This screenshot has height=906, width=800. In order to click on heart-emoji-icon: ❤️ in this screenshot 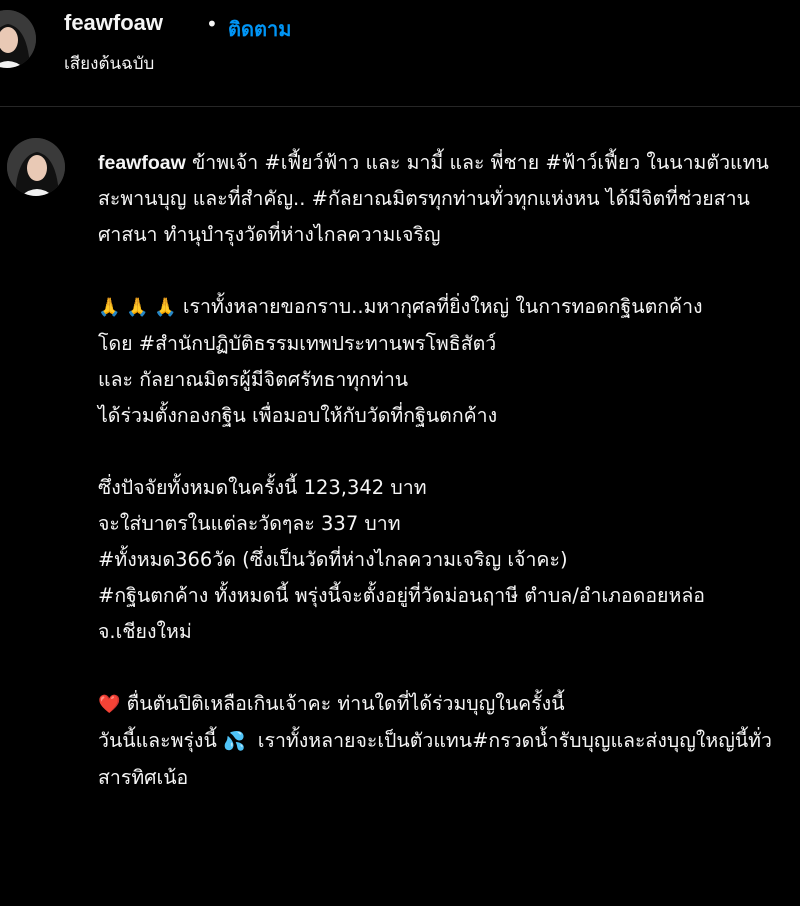, I will do `click(109, 704)`.